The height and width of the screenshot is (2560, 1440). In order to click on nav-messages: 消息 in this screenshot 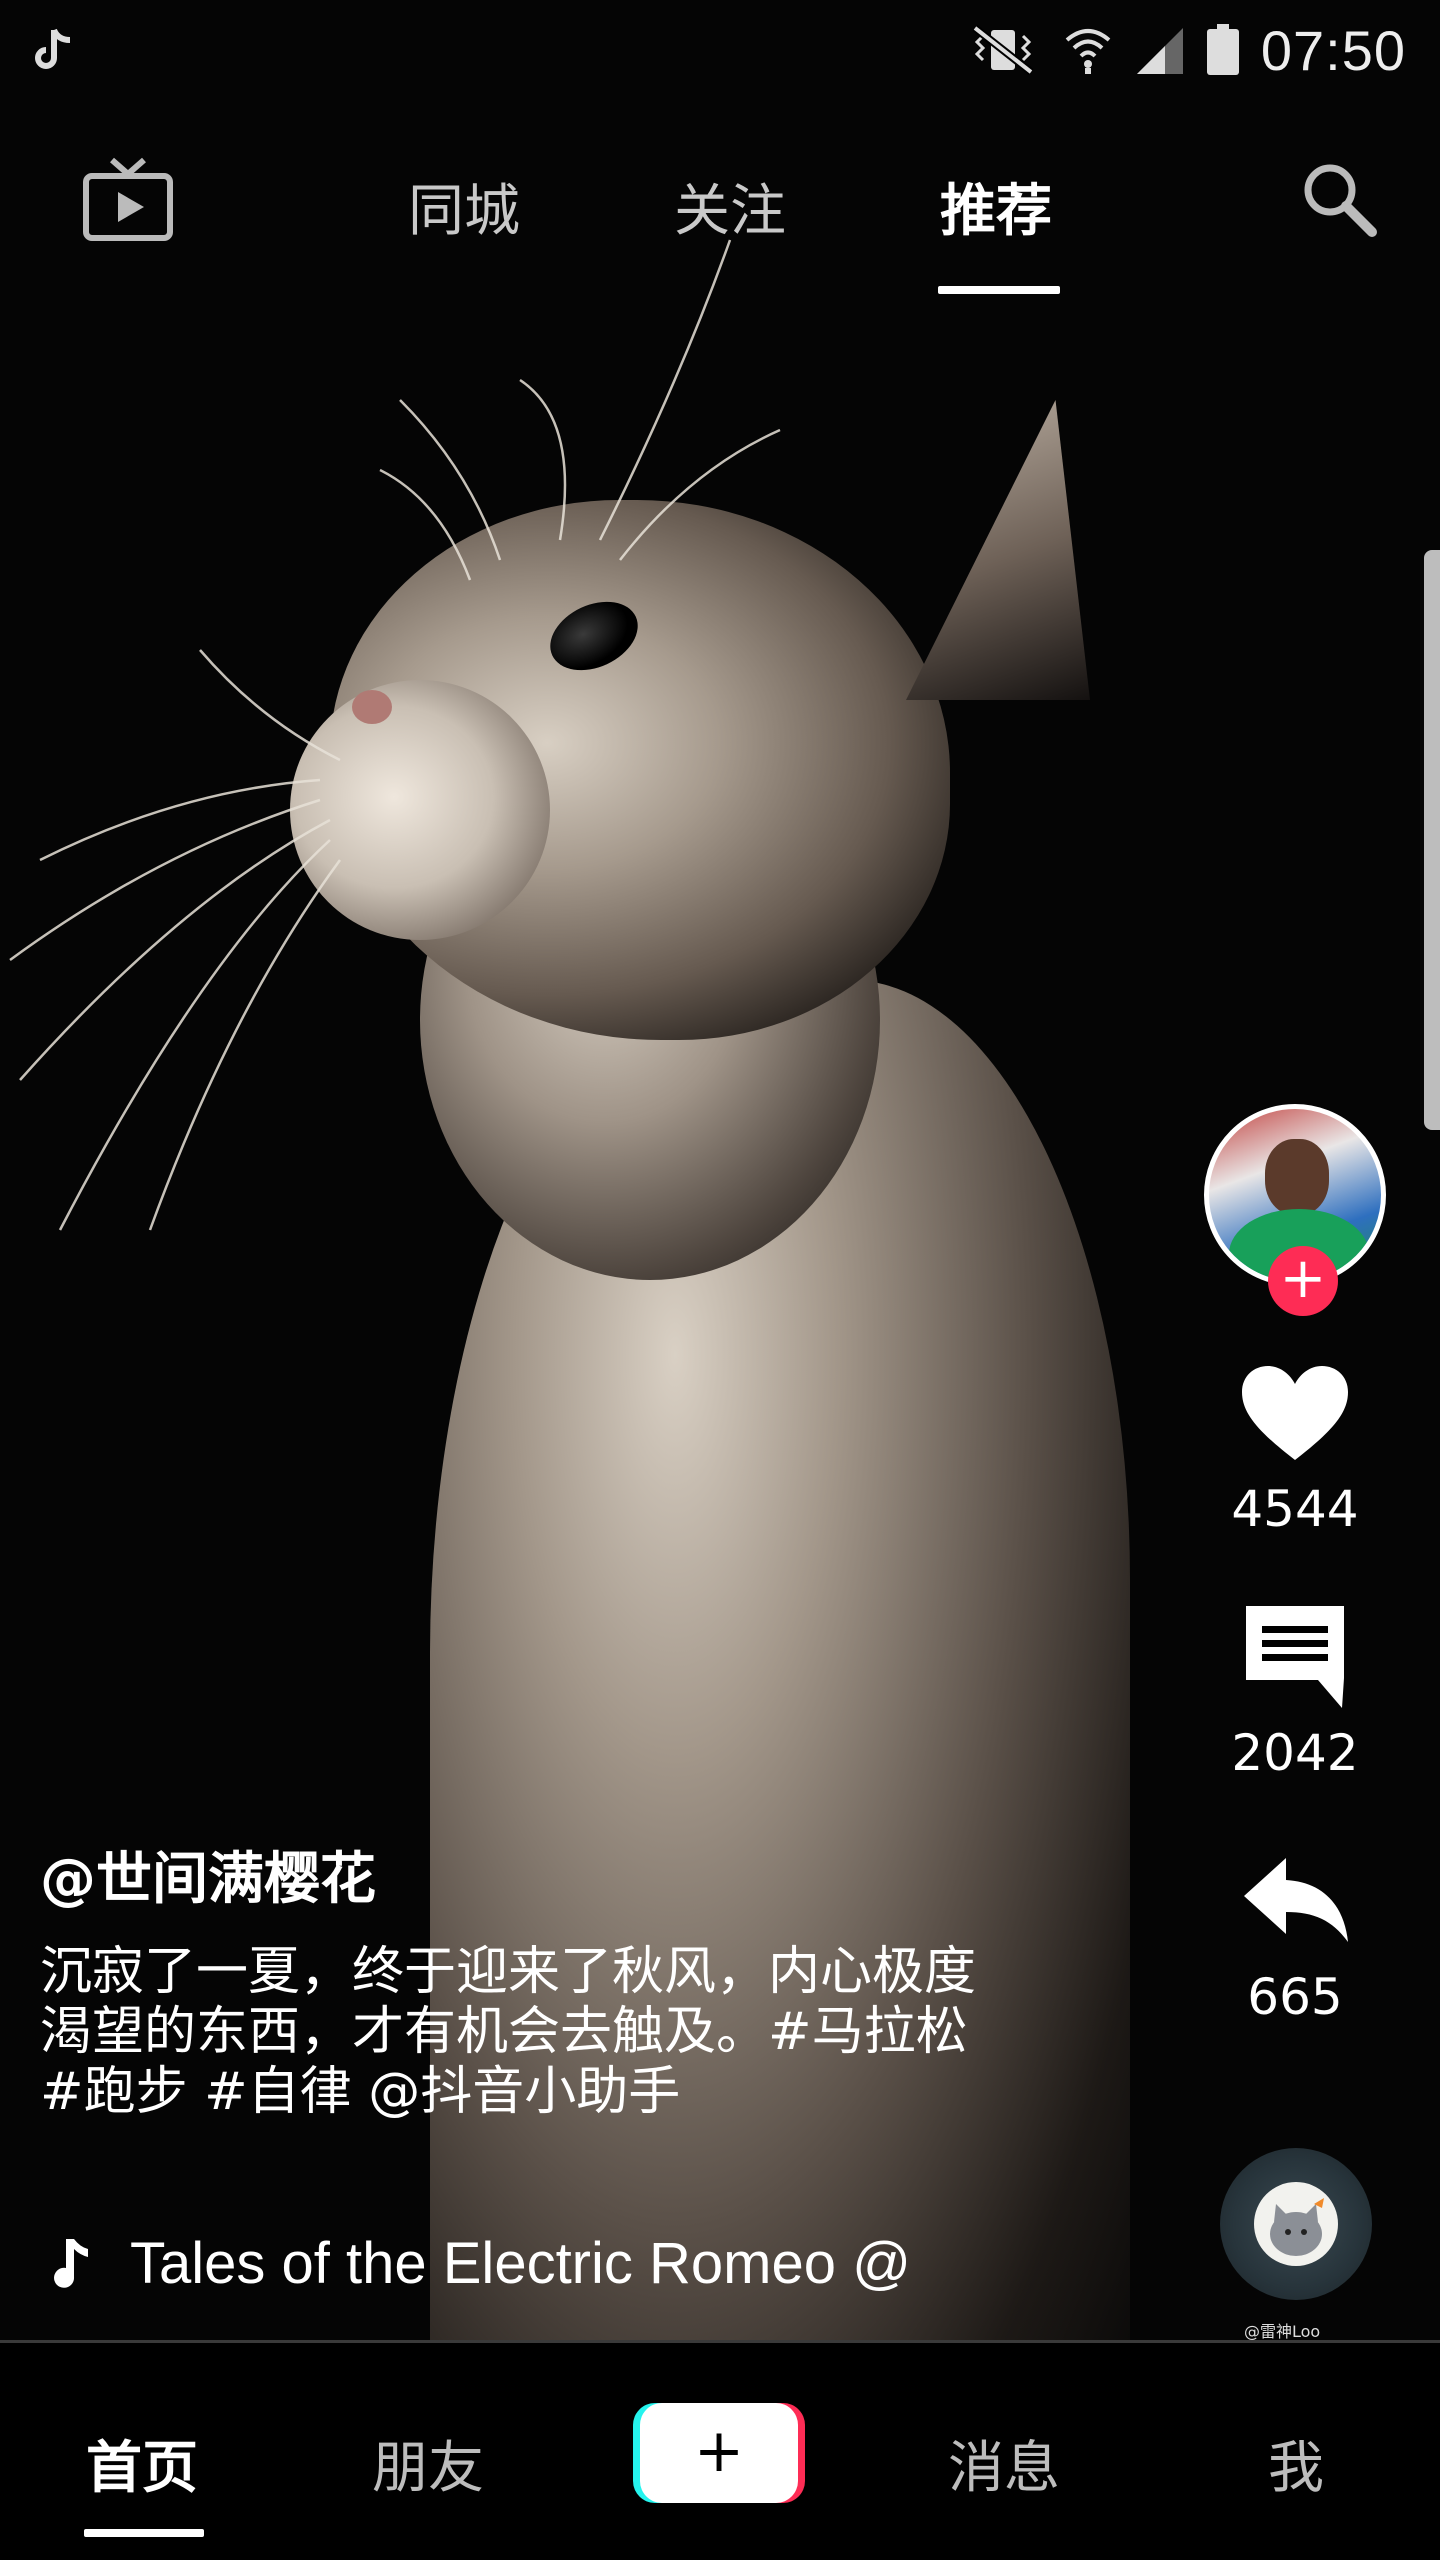, I will do `click(1004, 2463)`.